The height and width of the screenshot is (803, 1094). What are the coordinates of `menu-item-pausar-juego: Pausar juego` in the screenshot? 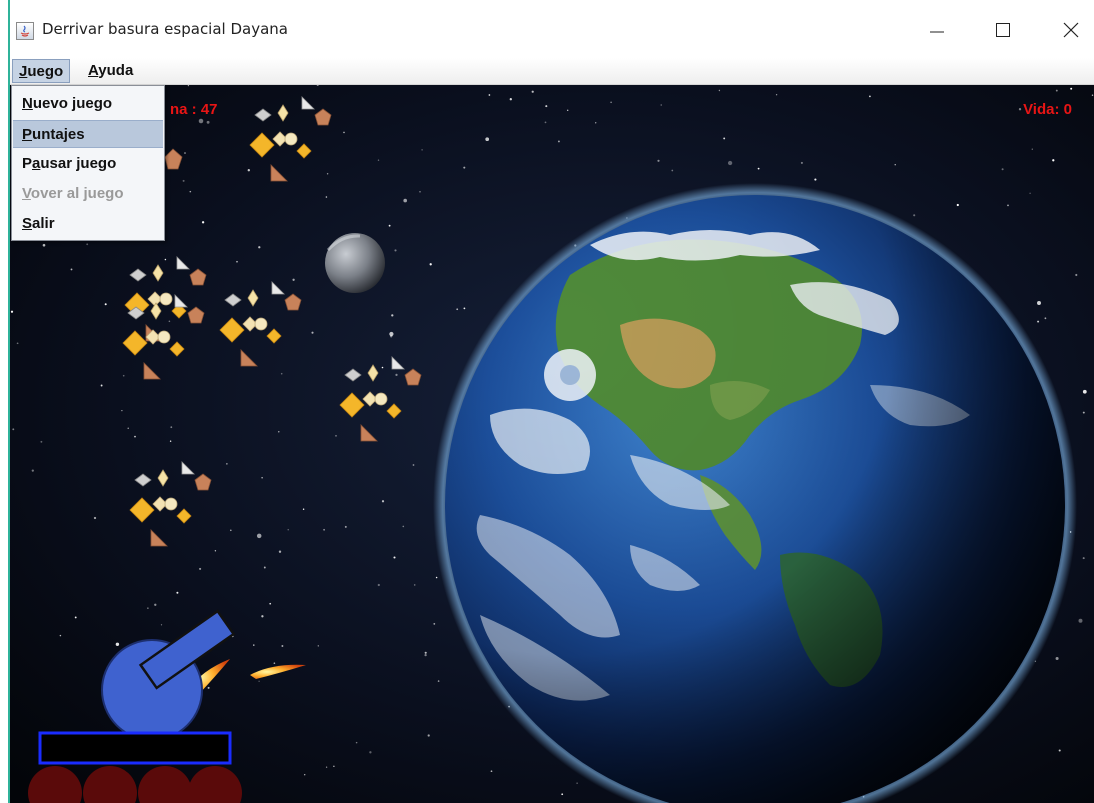 It's located at (88, 164).